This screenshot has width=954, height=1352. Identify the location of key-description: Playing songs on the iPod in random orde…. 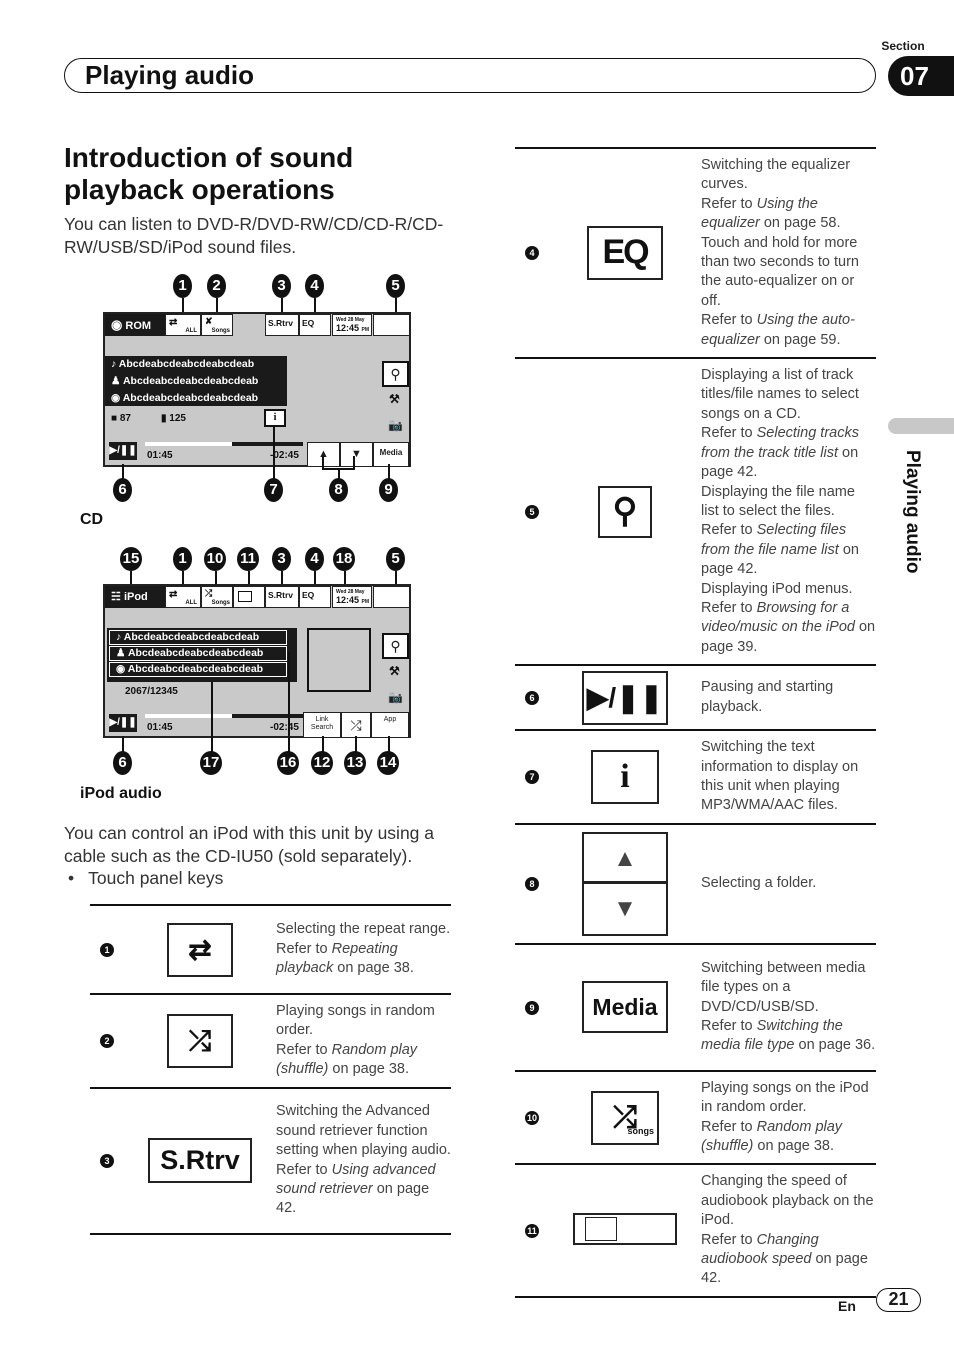
(785, 1117).